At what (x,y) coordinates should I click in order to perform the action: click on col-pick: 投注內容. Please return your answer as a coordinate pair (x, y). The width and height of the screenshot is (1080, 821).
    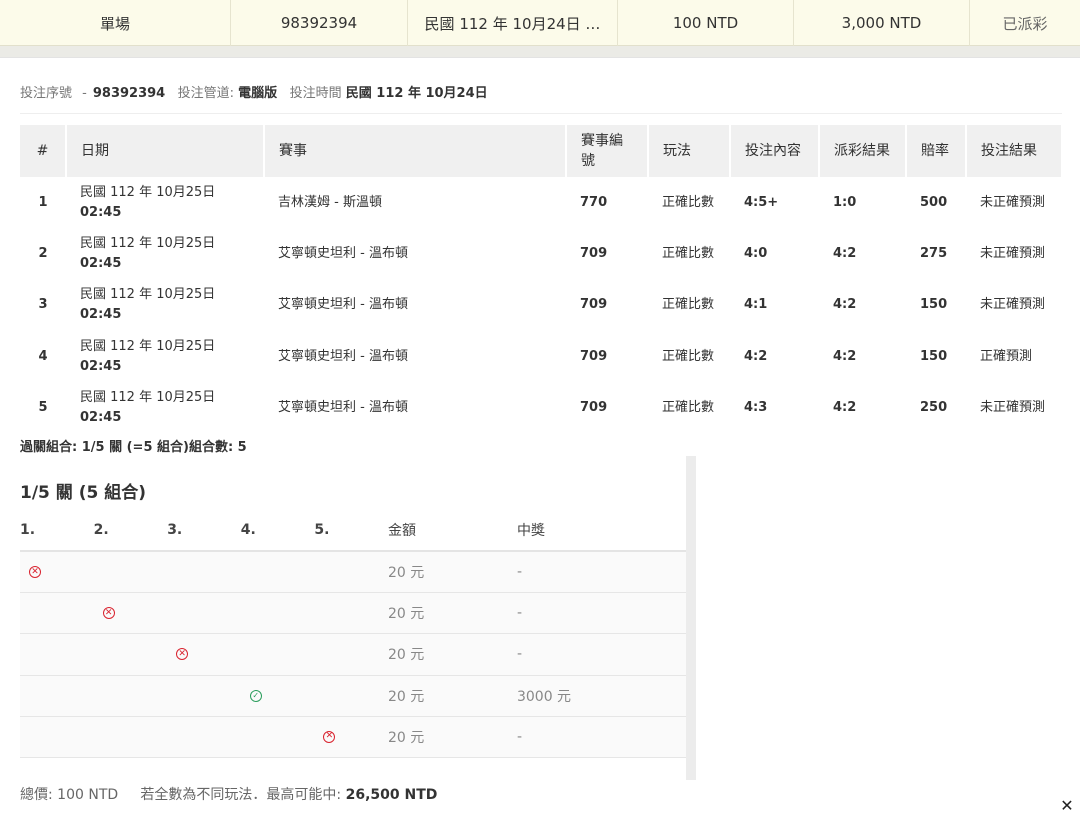
    Looking at the image, I should click on (775, 151).